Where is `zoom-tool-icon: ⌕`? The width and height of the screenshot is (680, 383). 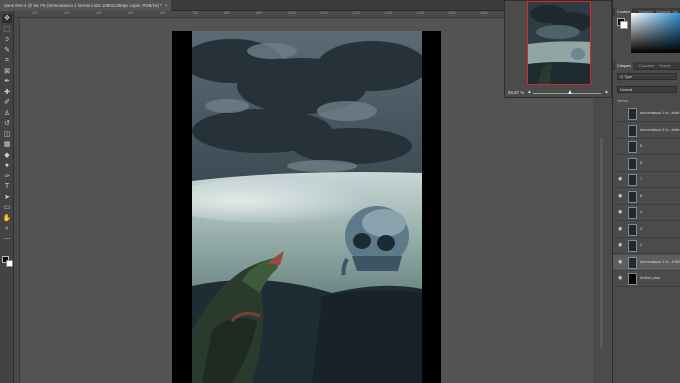 zoom-tool-icon: ⌕ is located at coordinates (7, 228).